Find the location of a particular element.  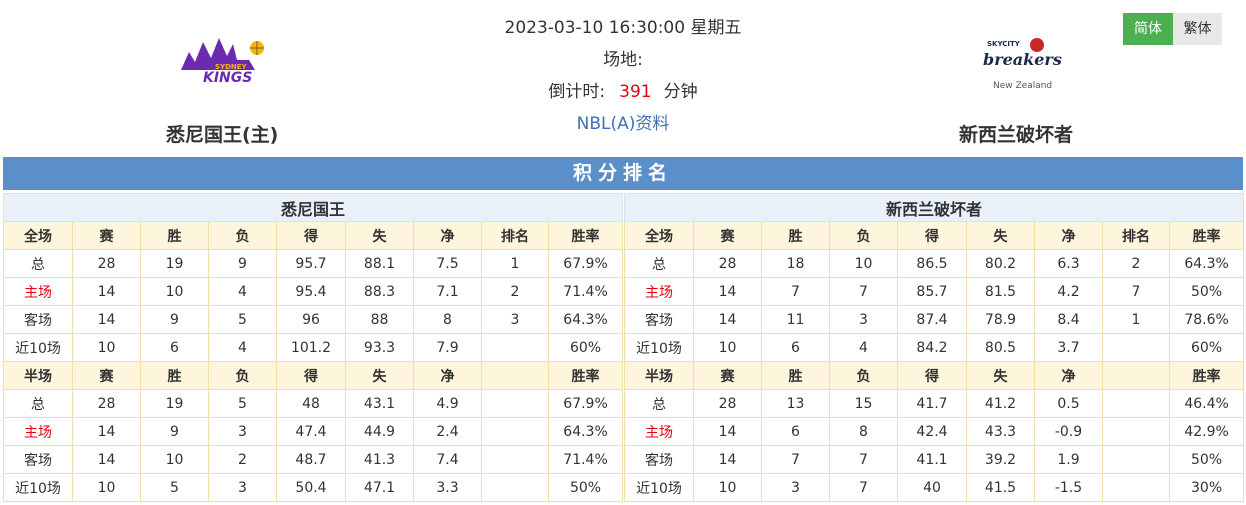

table-cell: 8.4 is located at coordinates (1068, 319).